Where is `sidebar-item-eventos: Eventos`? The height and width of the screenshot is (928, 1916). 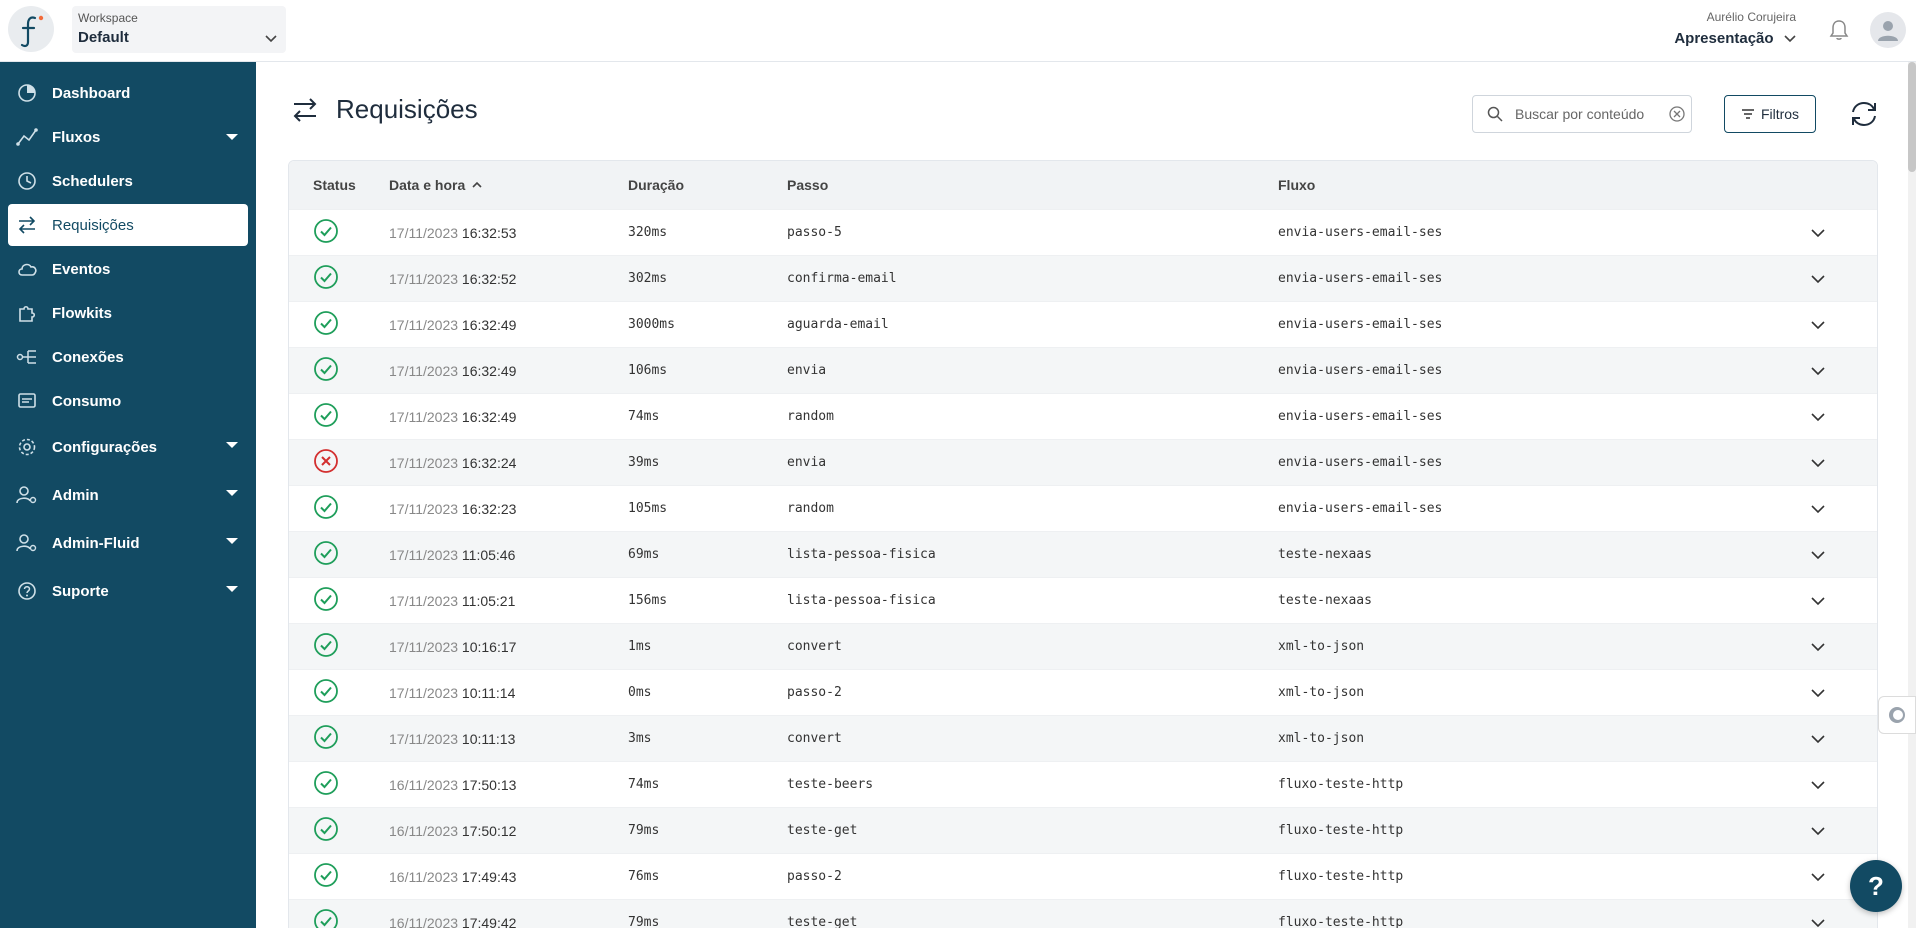
sidebar-item-eventos: Eventos is located at coordinates (128, 269).